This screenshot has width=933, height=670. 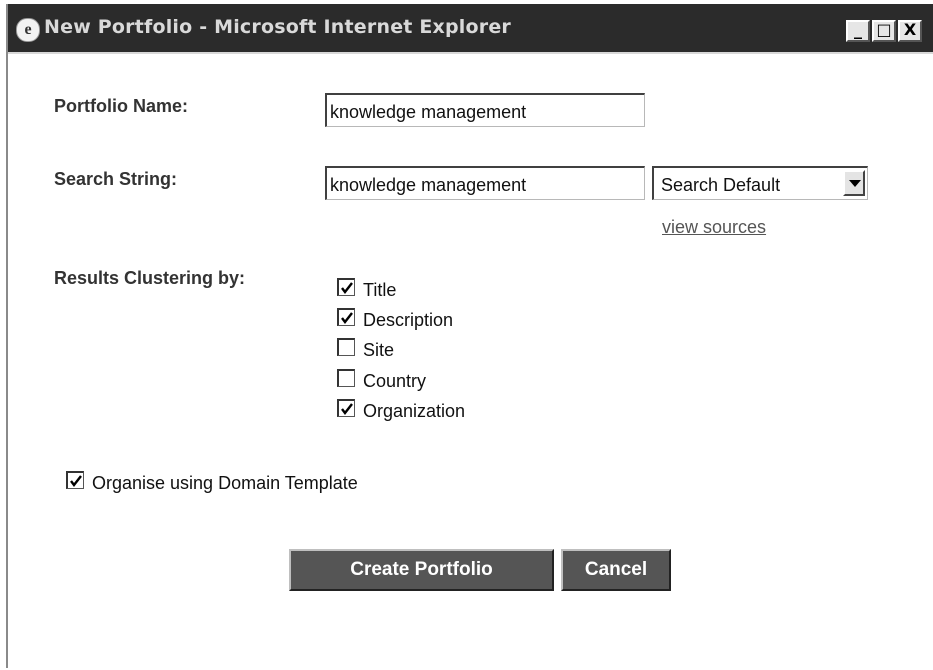 I want to click on country-checkbox, so click(x=346, y=378).